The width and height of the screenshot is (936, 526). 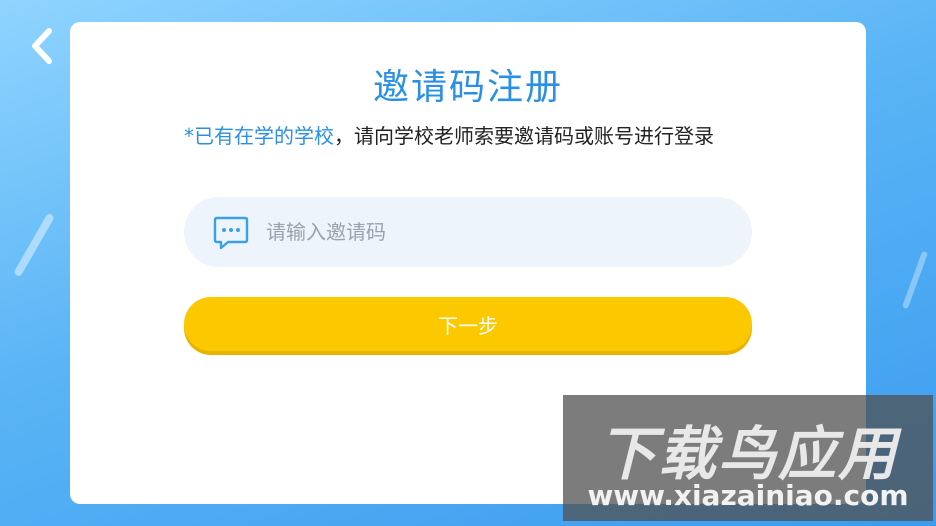 I want to click on message-icon, so click(x=231, y=233).